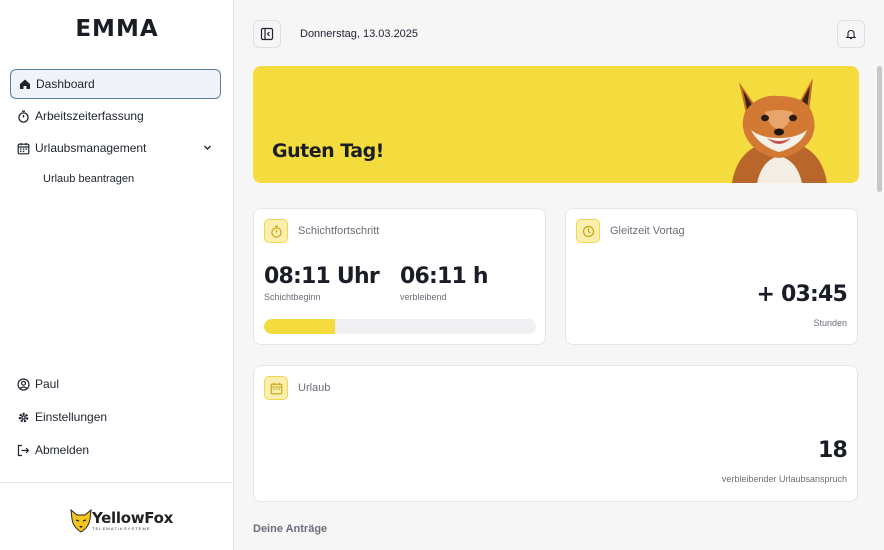  What do you see at coordinates (779, 130) in the screenshot?
I see `fox-mascot-image` at bounding box center [779, 130].